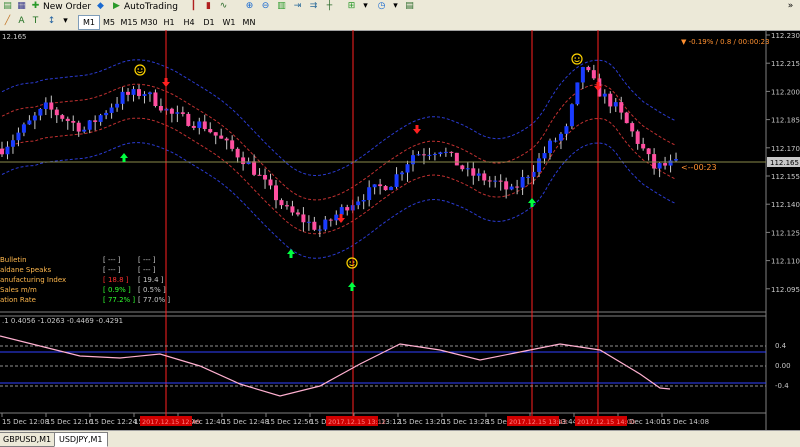  What do you see at coordinates (790, 6) in the screenshot?
I see `toolbar-overflow-icon: »` at bounding box center [790, 6].